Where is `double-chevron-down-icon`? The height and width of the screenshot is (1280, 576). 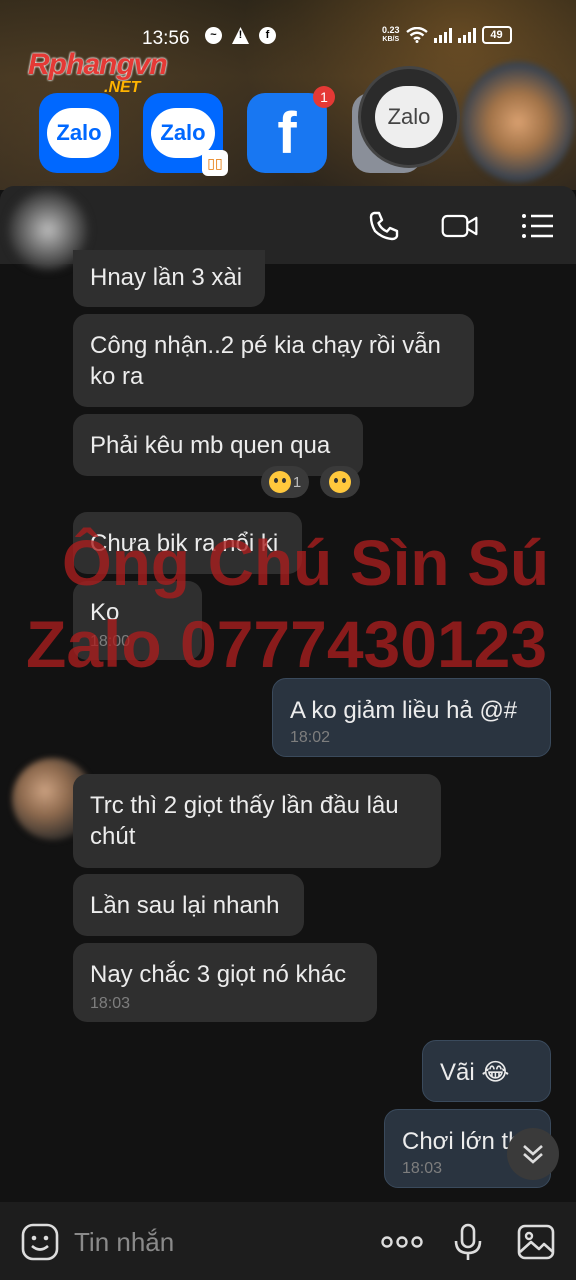 double-chevron-down-icon is located at coordinates (533, 1154).